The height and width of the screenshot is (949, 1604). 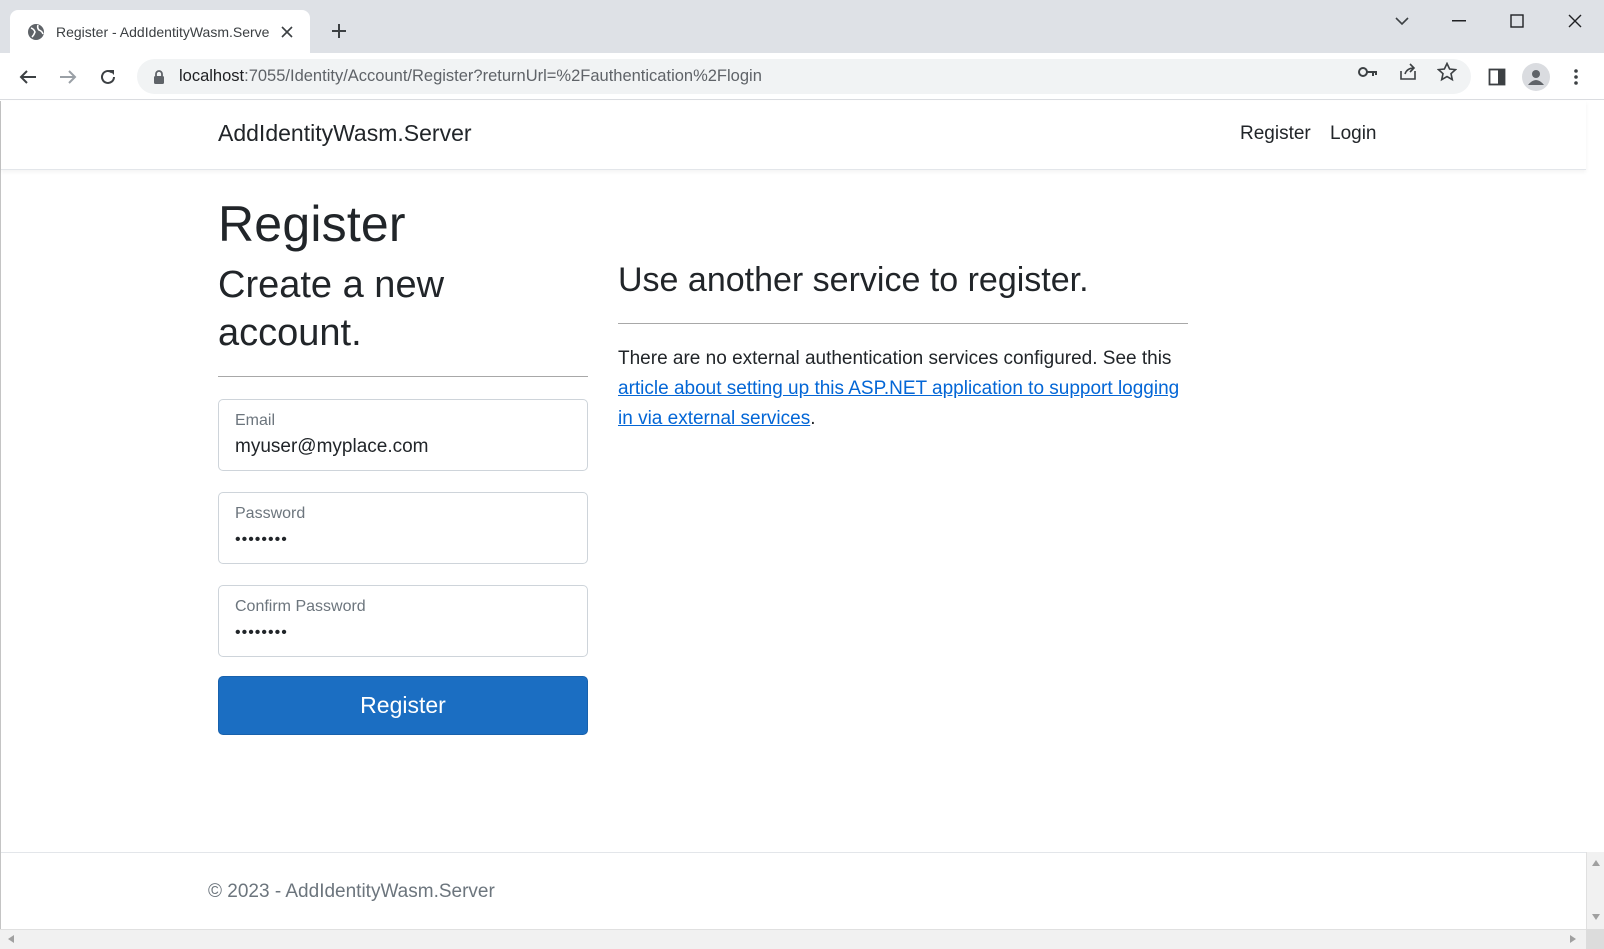 I want to click on scroll-left-icon, so click(x=11, y=939).